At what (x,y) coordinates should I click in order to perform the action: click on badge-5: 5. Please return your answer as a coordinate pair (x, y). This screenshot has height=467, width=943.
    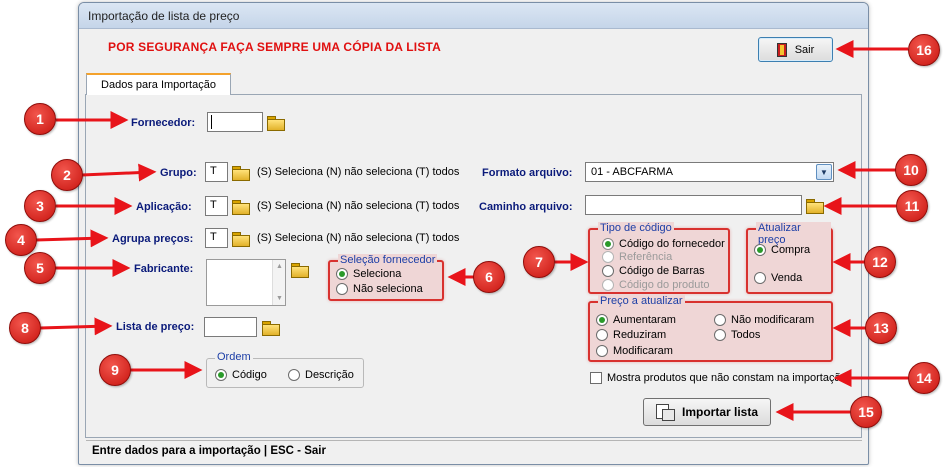
    Looking at the image, I should click on (40, 268).